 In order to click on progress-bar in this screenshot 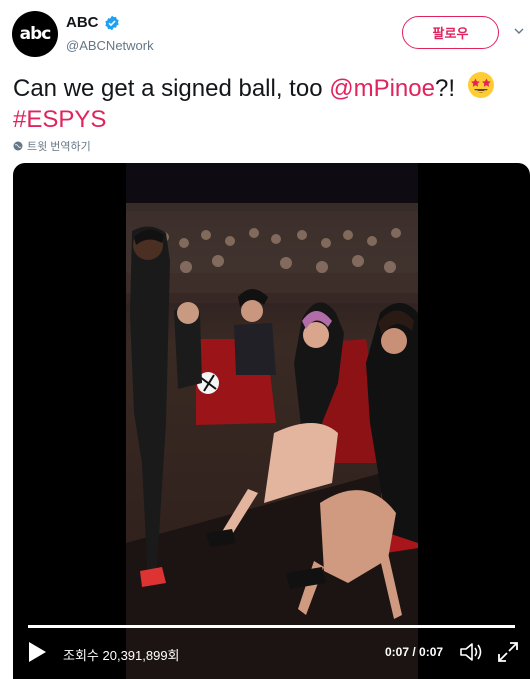, I will do `click(271, 626)`.